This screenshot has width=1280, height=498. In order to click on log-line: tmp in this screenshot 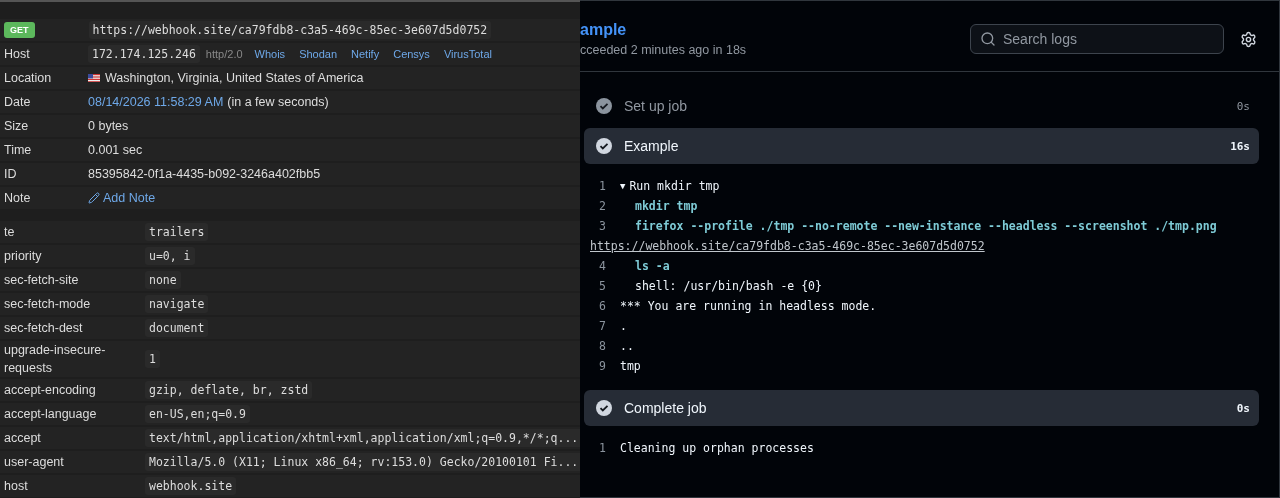, I will do `click(630, 366)`.